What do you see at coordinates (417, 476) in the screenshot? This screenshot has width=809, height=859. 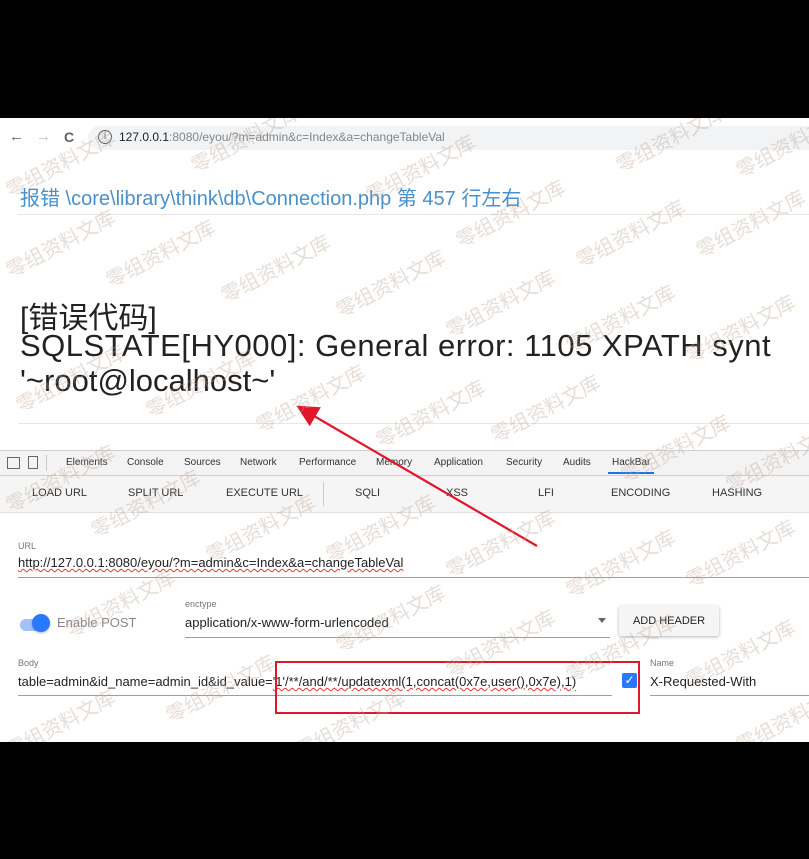 I see `annotation-arrow` at bounding box center [417, 476].